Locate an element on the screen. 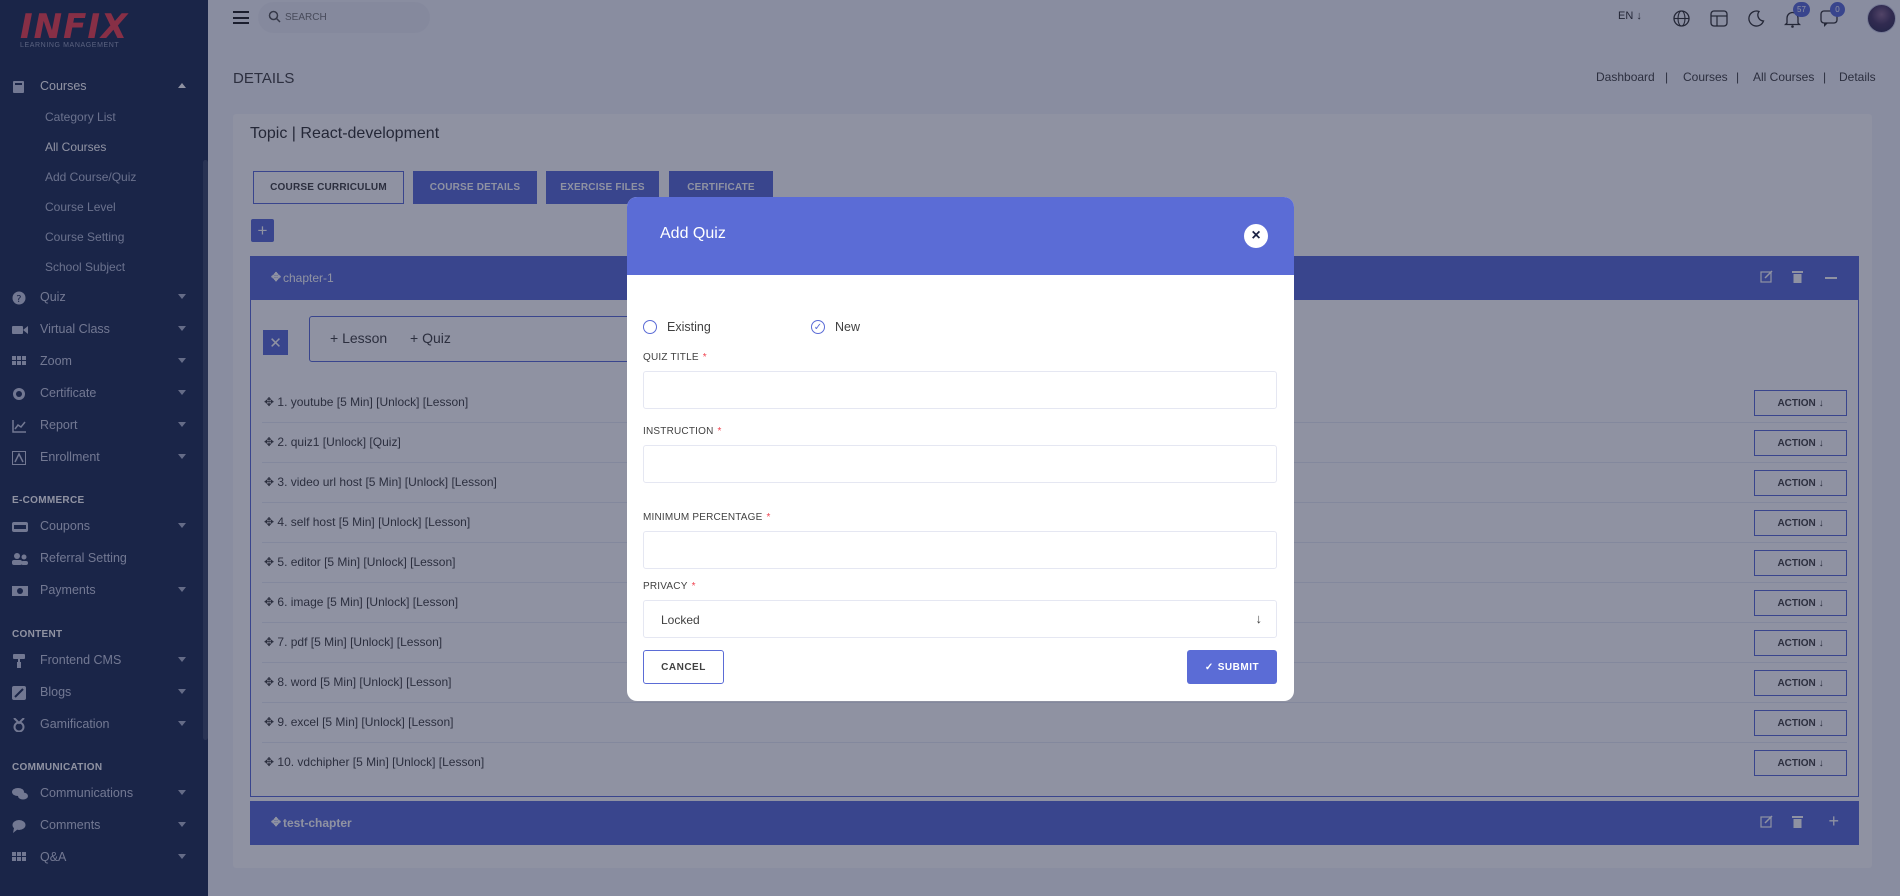  instruction-label: INSTRUCTION * is located at coordinates (682, 431).